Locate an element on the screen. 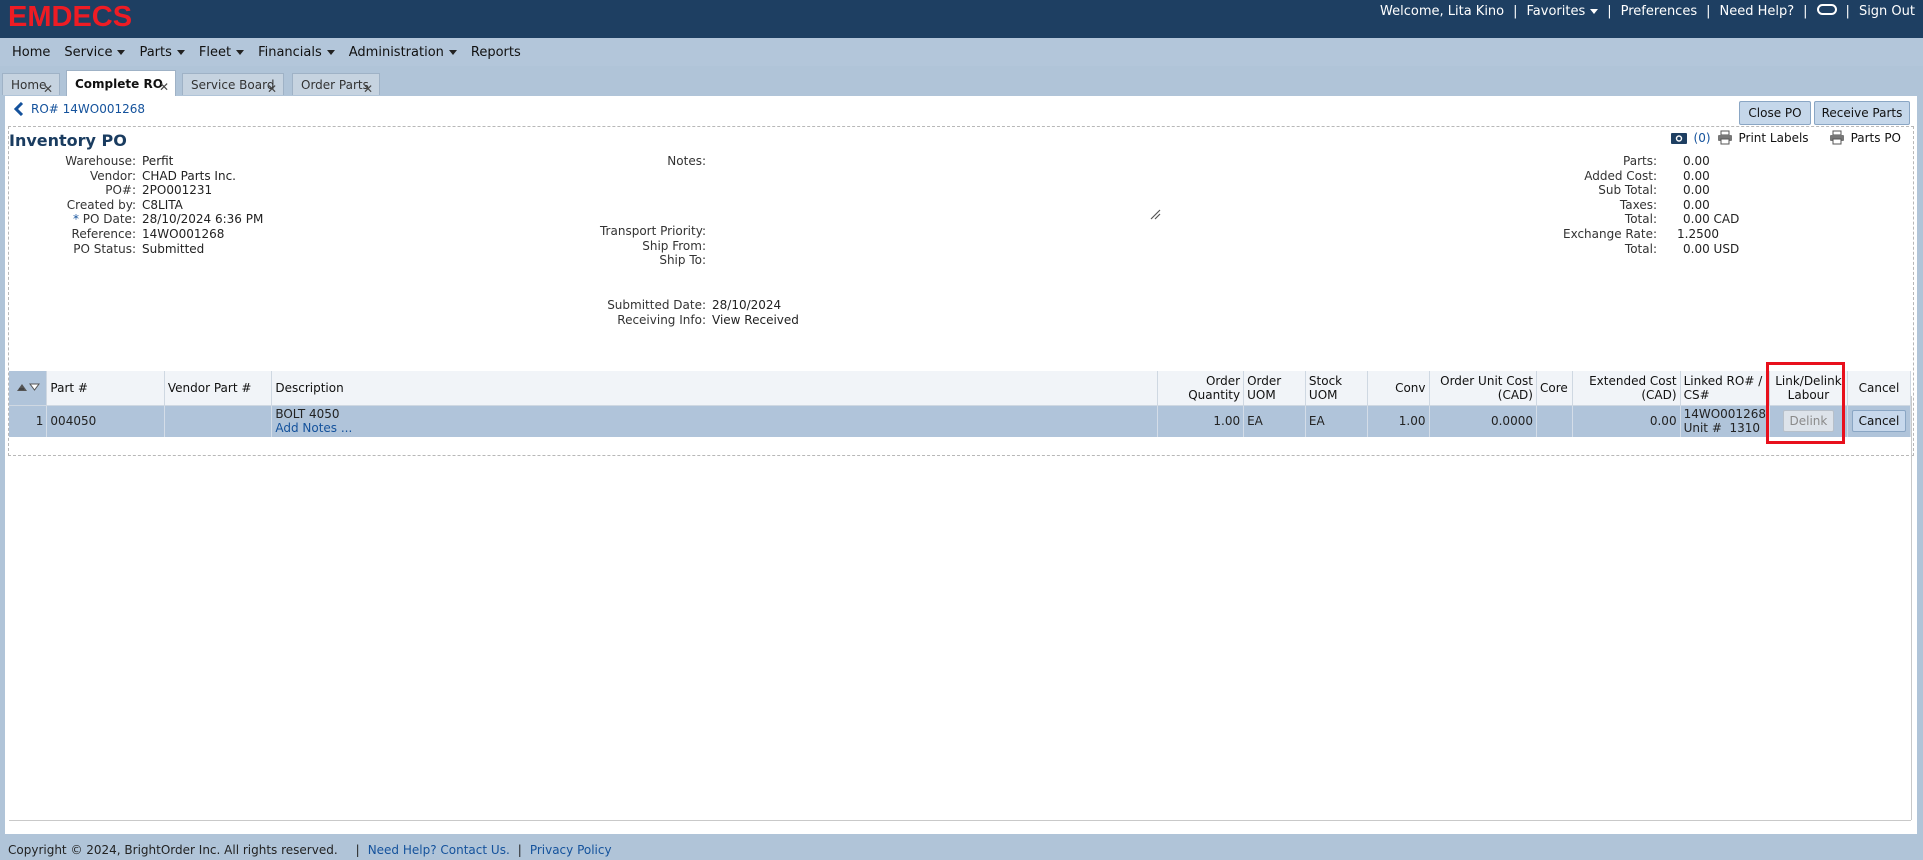 The image size is (1923, 860). menu-reports: Reports is located at coordinates (496, 52).